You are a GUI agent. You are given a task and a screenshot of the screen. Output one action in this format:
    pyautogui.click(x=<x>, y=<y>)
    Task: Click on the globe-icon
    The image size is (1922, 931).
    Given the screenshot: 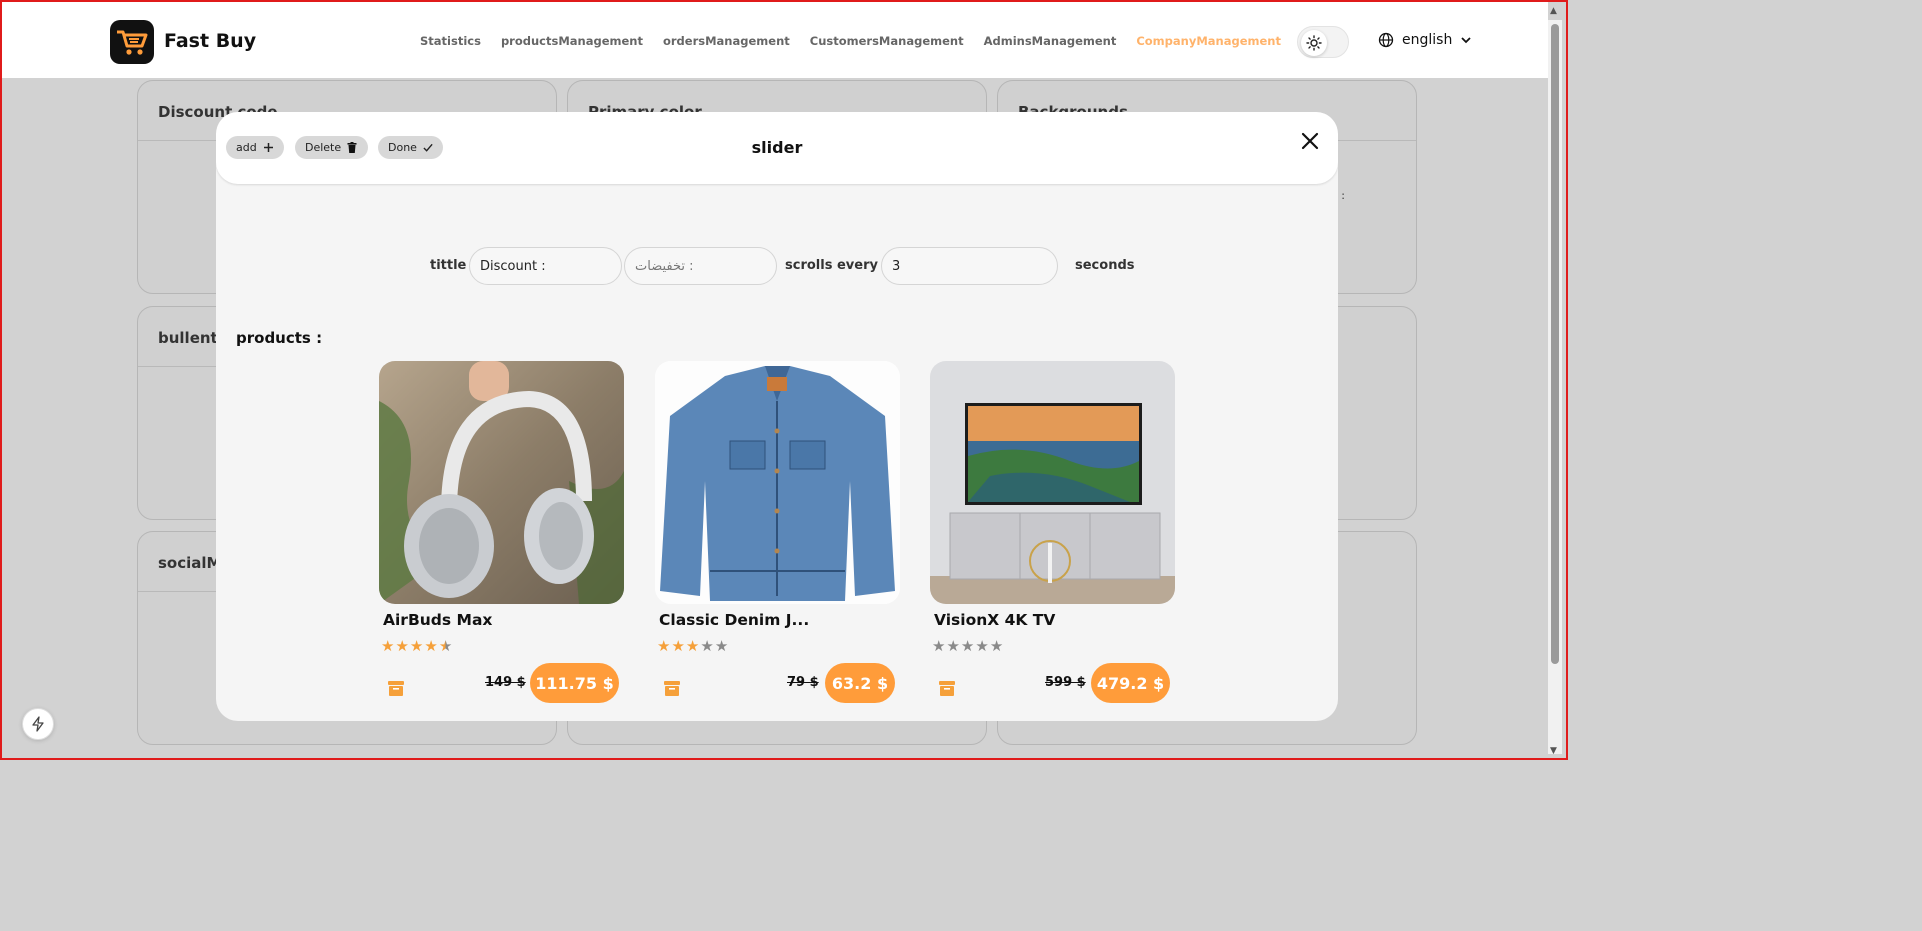 What is the action you would take?
    pyautogui.click(x=1386, y=40)
    